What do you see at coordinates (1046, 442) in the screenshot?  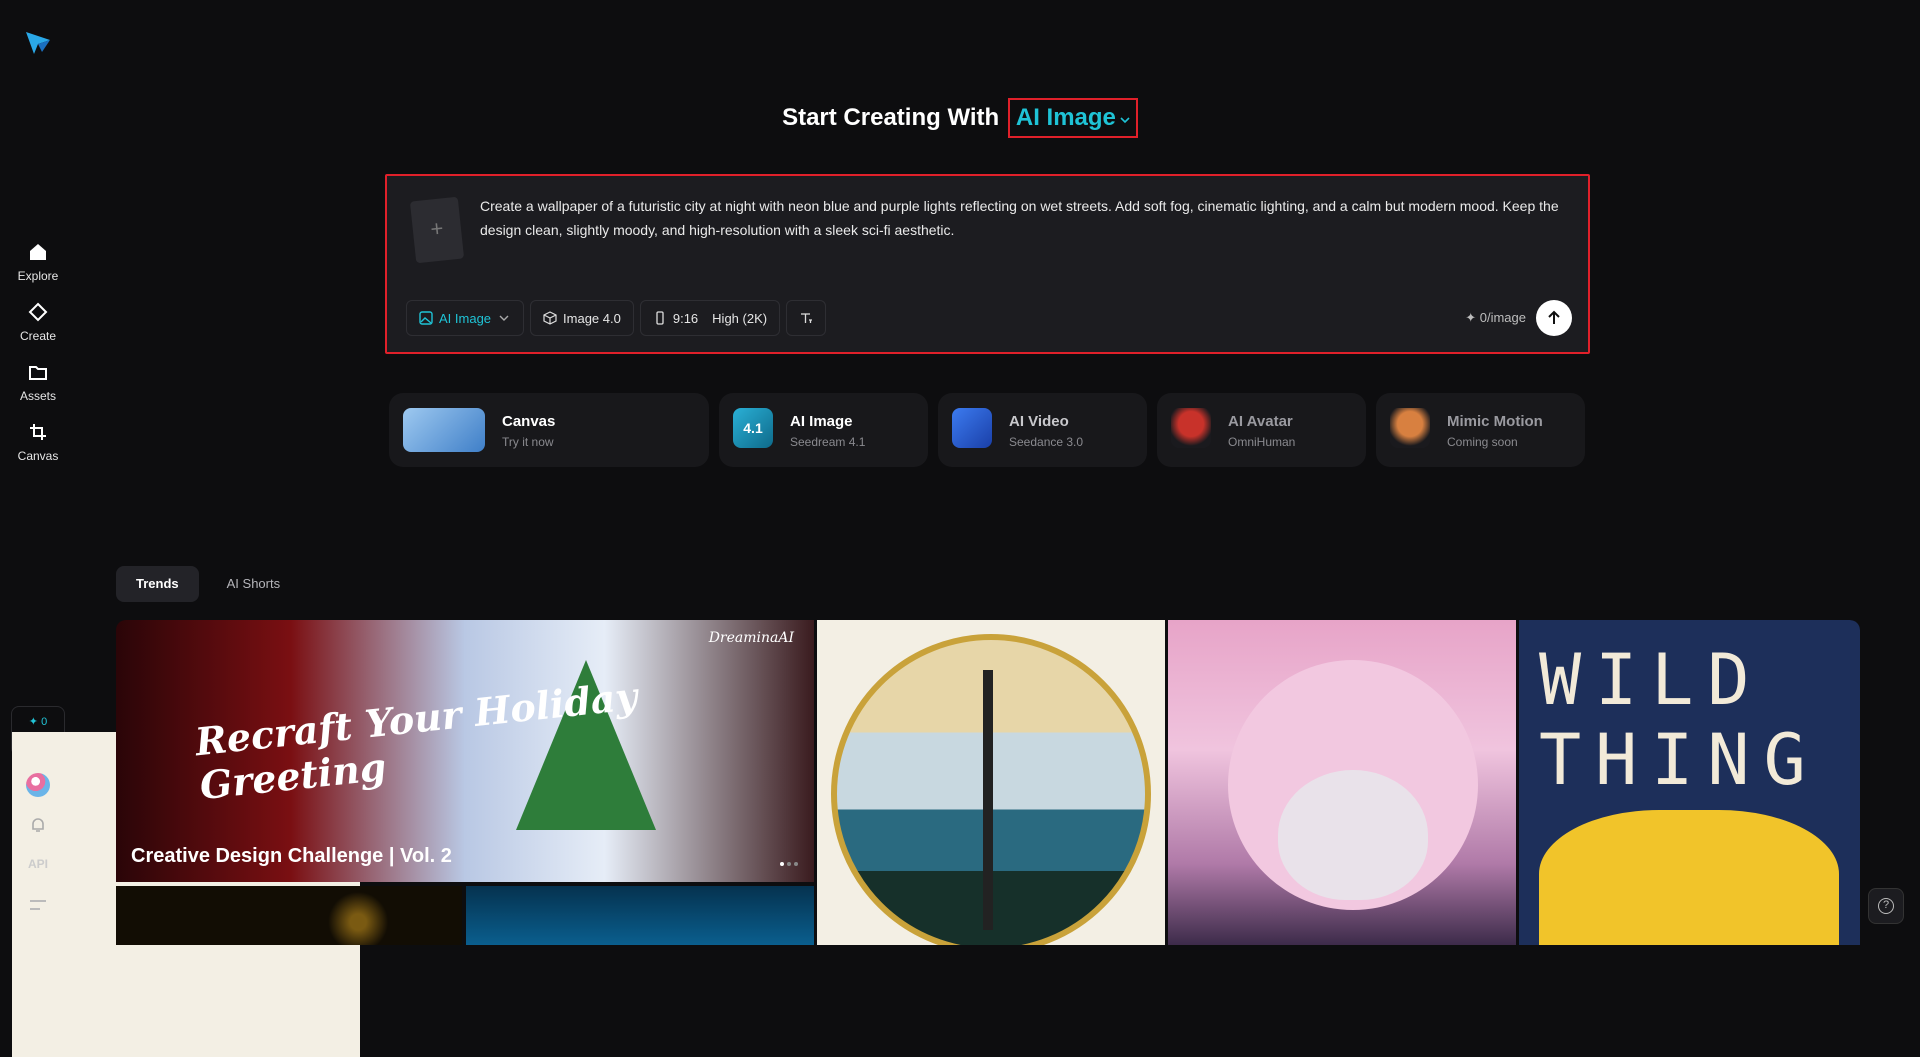 I see `feature-subtitle: Seedance 3.0` at bounding box center [1046, 442].